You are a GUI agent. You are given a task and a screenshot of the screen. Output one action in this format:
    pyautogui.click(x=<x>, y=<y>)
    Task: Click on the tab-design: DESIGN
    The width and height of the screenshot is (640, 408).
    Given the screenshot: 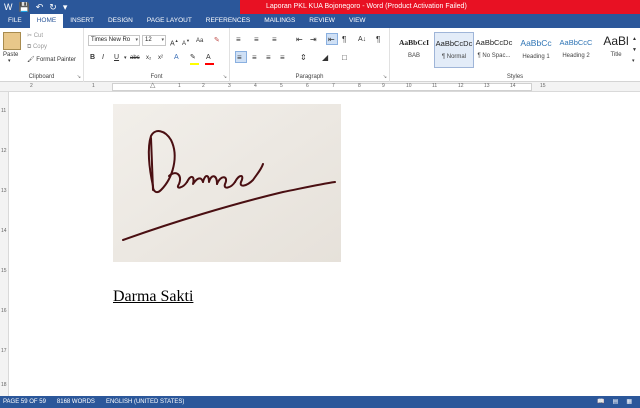 What is the action you would take?
    pyautogui.click(x=120, y=21)
    